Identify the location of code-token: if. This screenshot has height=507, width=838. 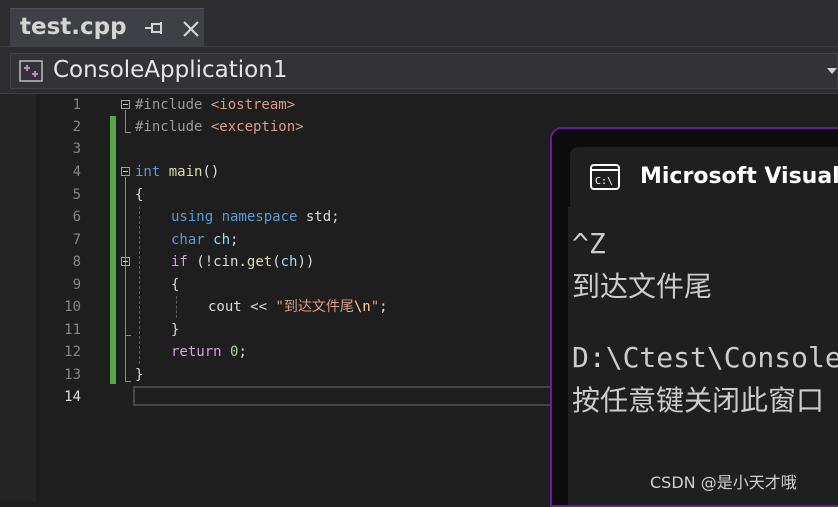
(179, 262).